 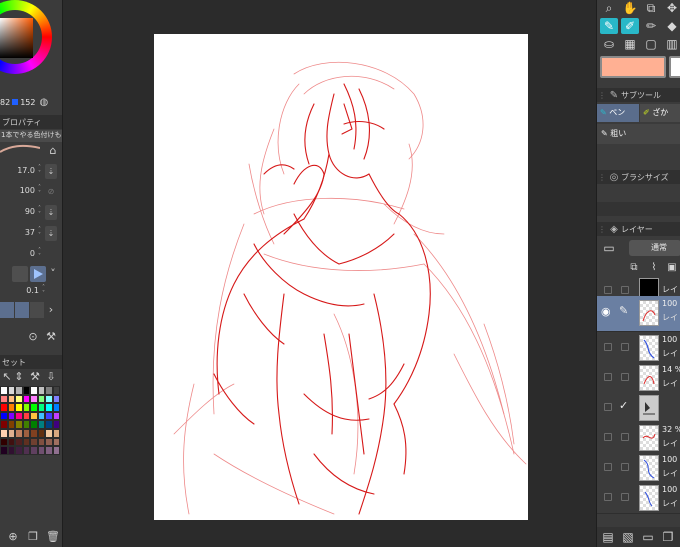 I want to click on color-palette, so click(x=30, y=420).